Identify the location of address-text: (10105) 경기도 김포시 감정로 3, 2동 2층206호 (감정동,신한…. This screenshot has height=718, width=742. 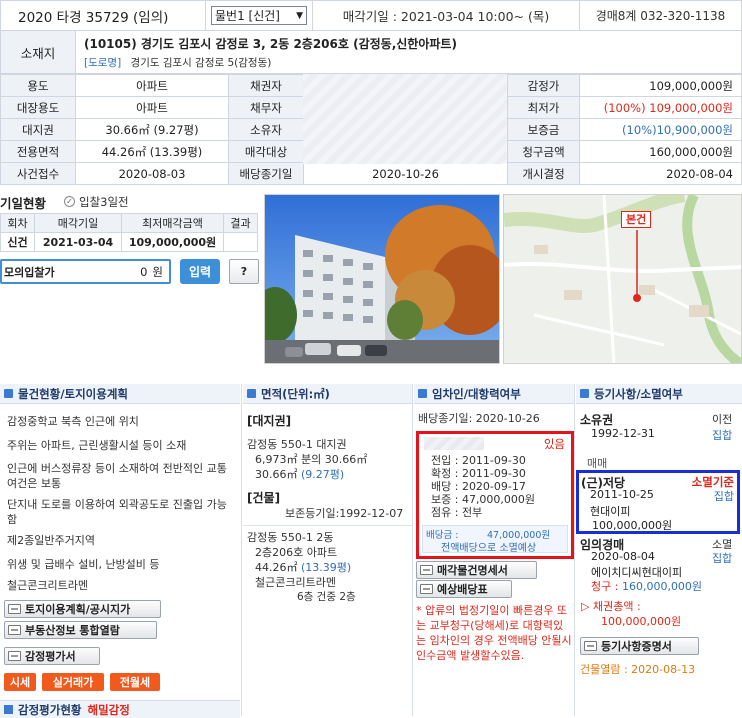
(270, 43).